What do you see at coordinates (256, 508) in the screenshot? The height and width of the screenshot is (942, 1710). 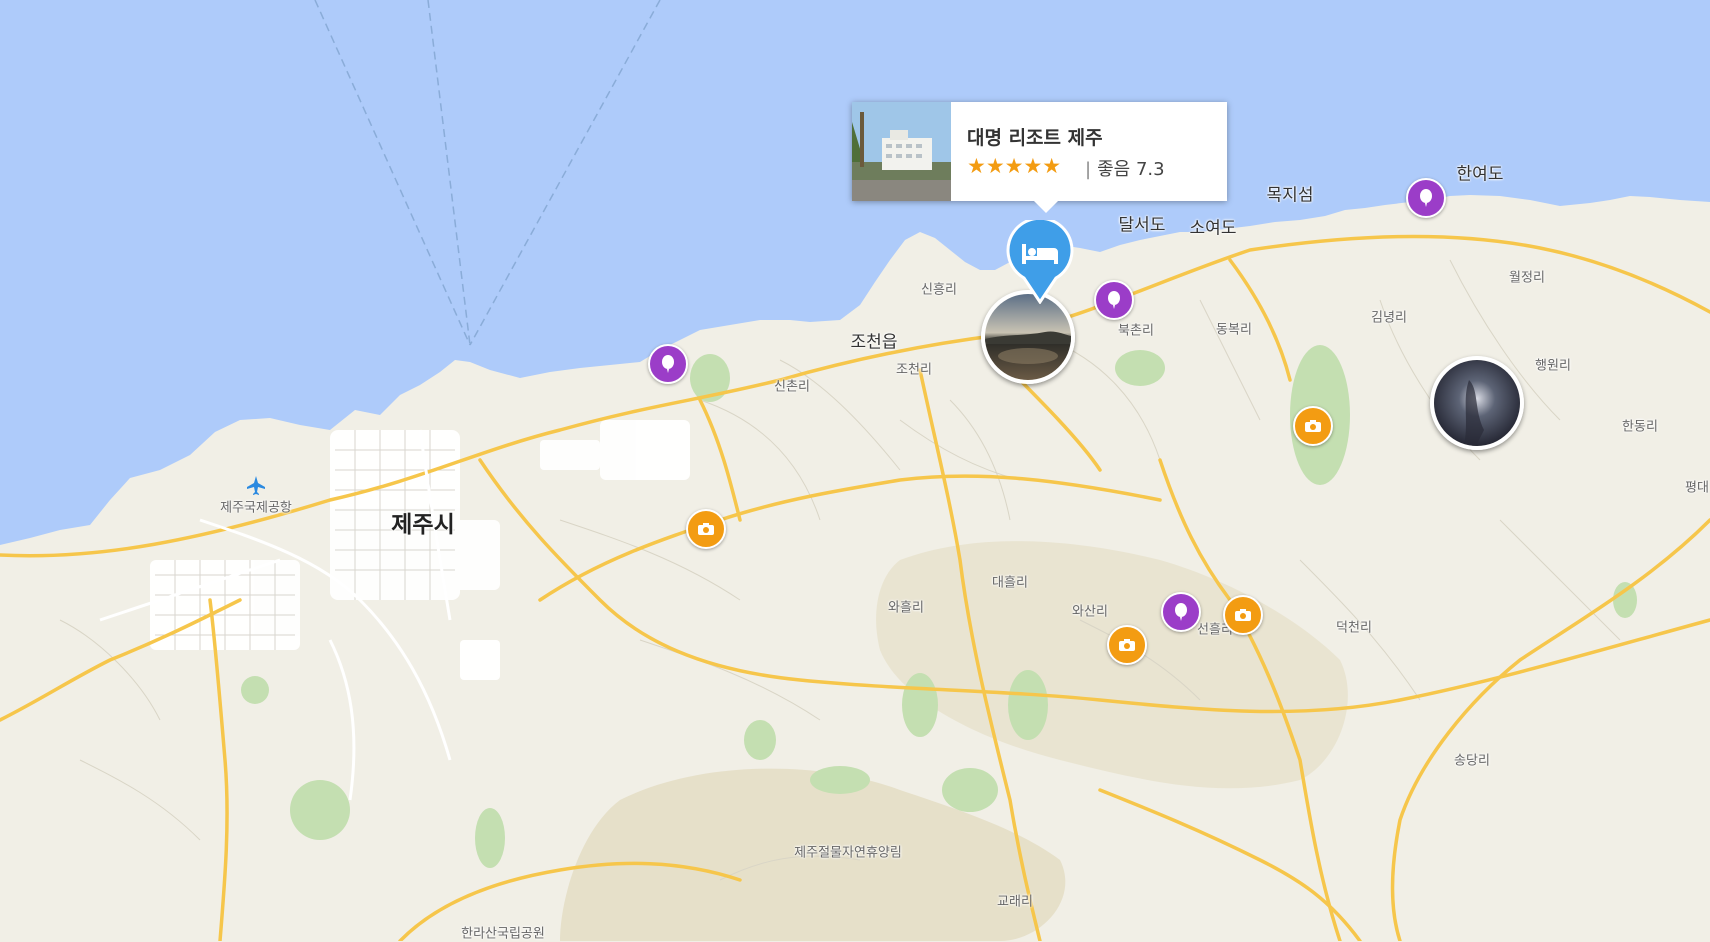 I see `label-airport: 제주국제공항` at bounding box center [256, 508].